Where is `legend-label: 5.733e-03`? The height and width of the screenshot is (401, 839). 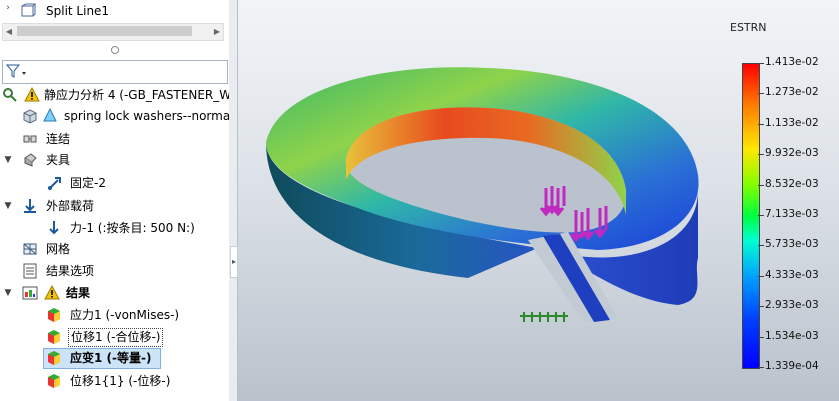 legend-label: 5.733e-03 is located at coordinates (792, 244).